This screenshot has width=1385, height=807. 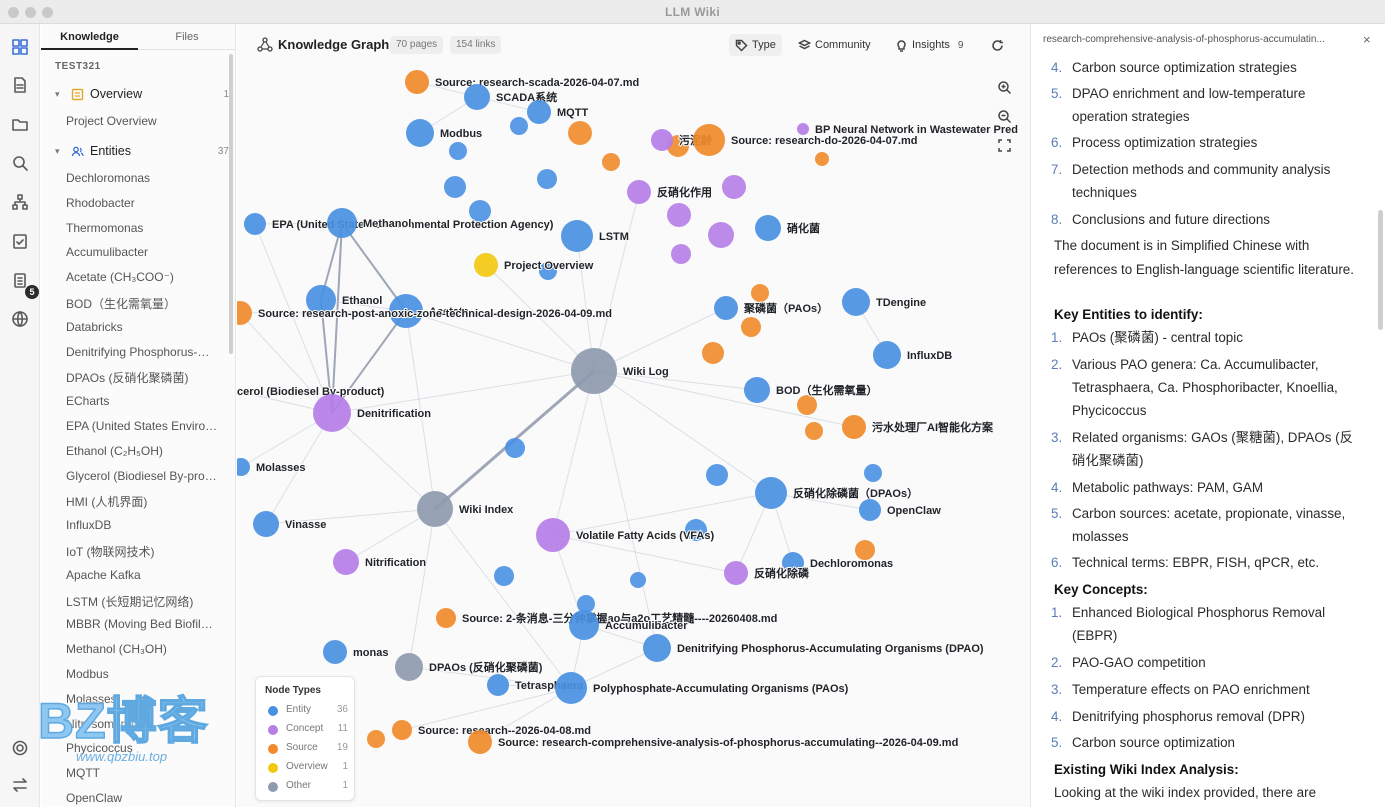 What do you see at coordinates (142, 501) in the screenshot?
I see `sidebar-entity-item: HMI (人机界面)` at bounding box center [142, 501].